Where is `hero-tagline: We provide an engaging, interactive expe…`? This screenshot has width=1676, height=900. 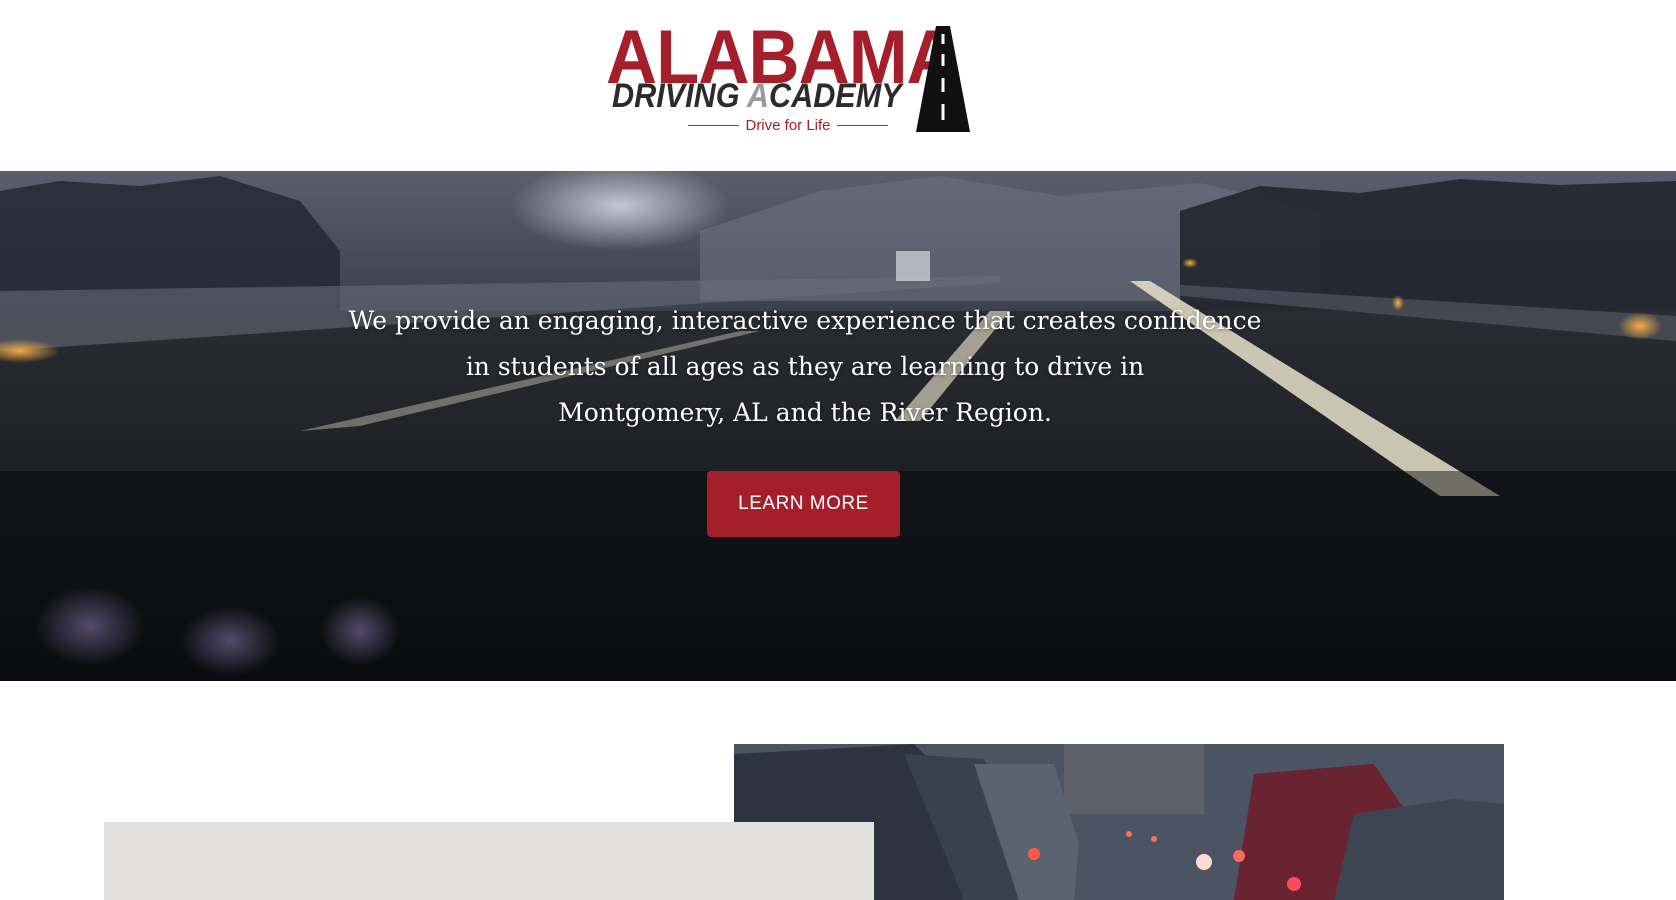
hero-tagline: We provide an engaging, interactive expe… is located at coordinates (805, 367).